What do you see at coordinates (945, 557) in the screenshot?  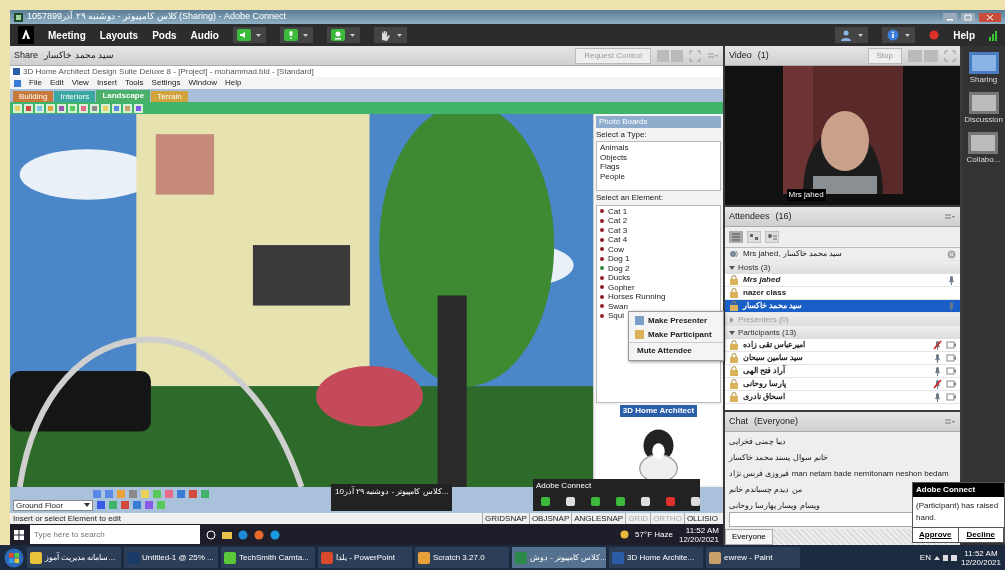 I see `tray-icons` at bounding box center [945, 557].